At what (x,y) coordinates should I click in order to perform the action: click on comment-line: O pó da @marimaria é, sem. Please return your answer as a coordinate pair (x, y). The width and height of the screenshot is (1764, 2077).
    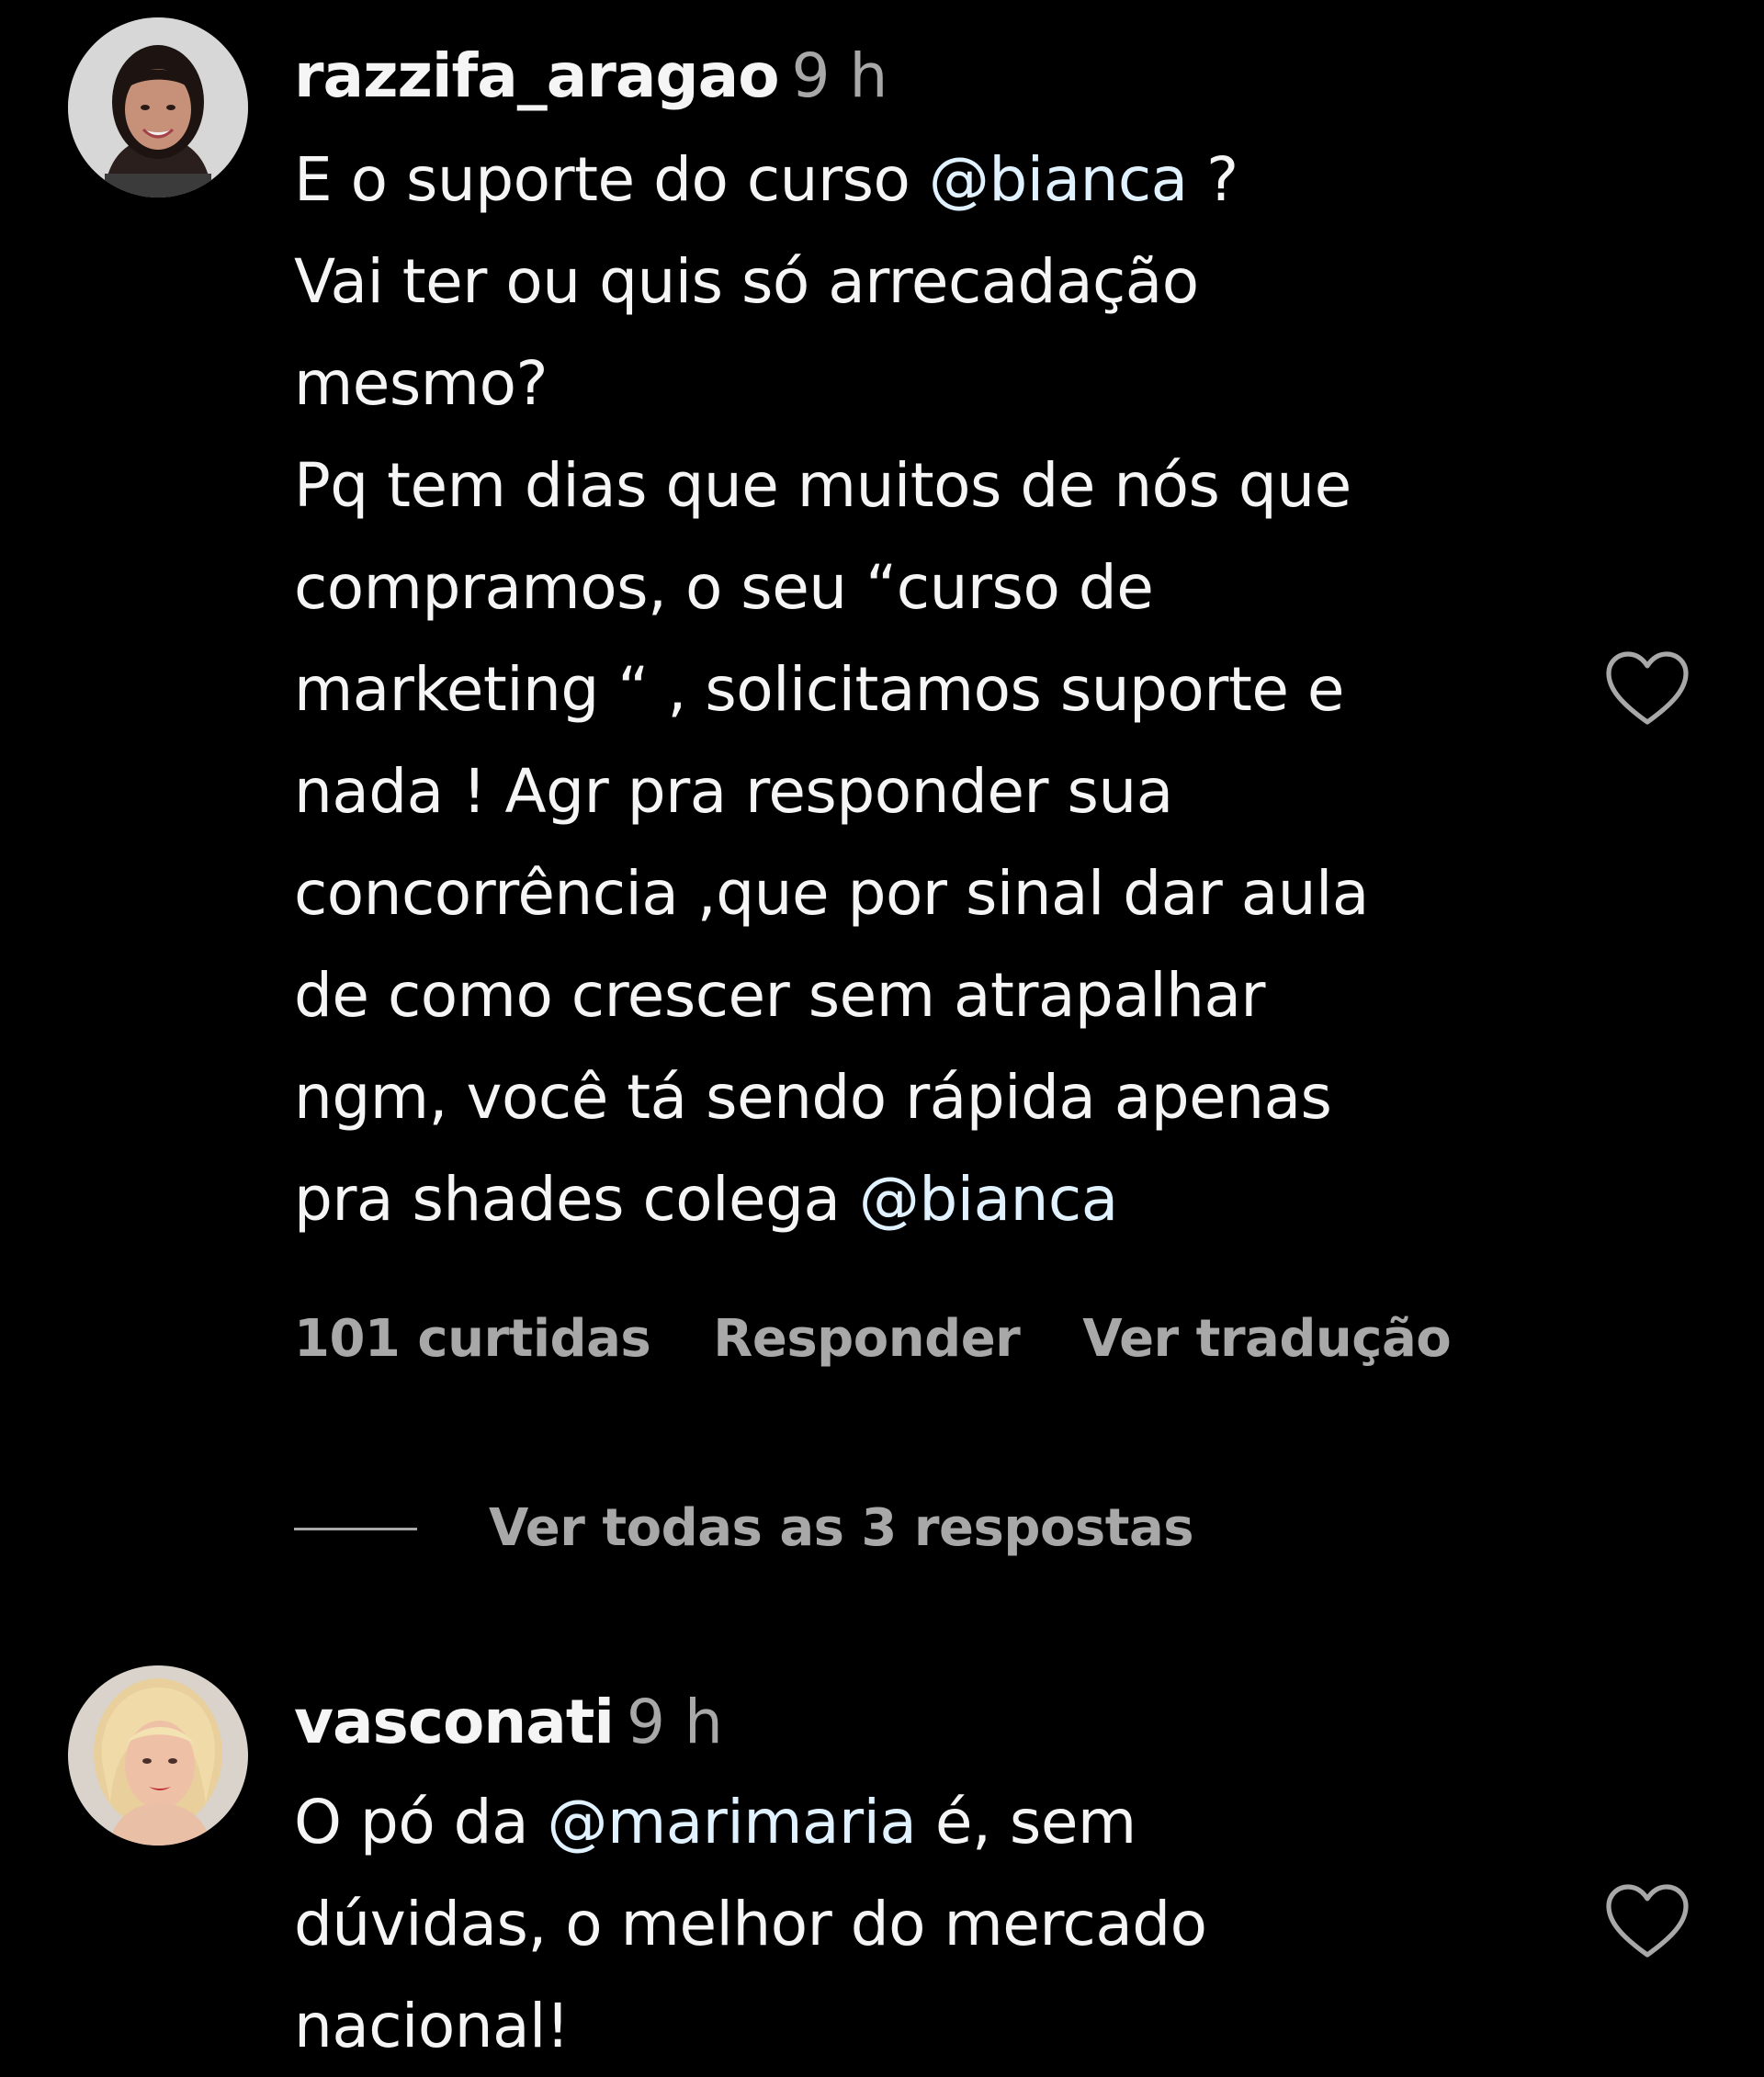
    Looking at the image, I should click on (937, 1822).